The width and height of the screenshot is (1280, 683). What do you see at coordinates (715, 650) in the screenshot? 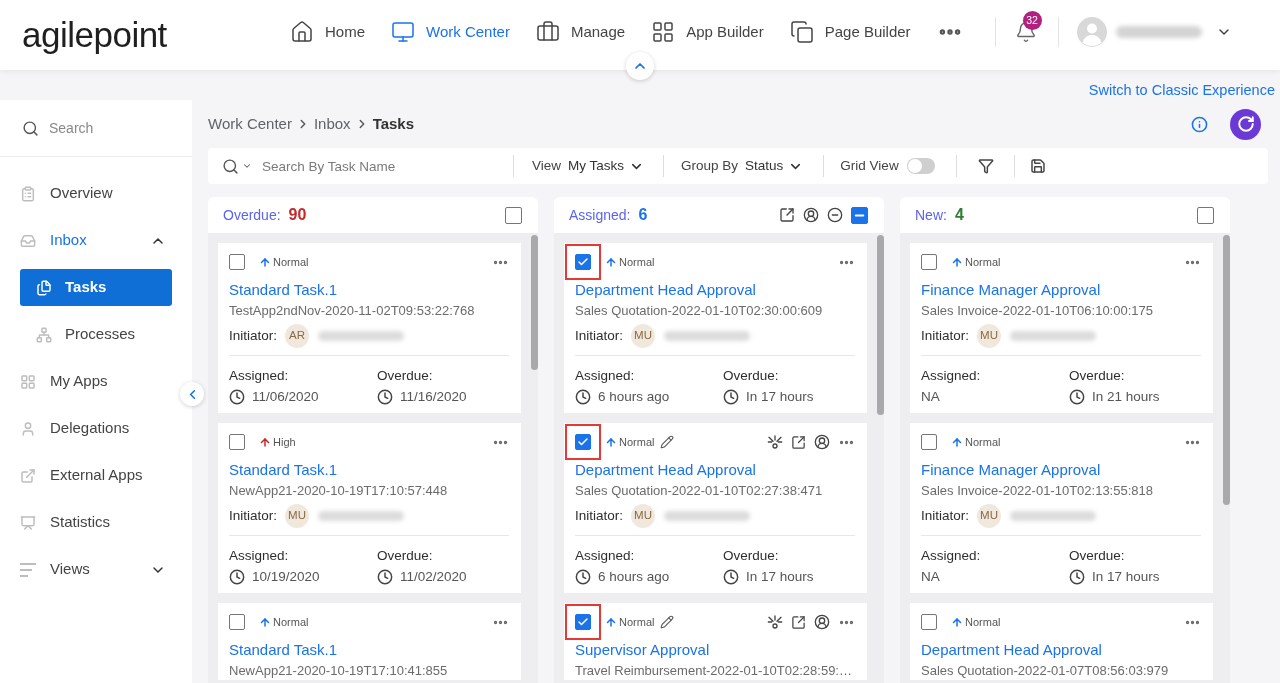
I see `task-title: Supervisor Approval` at bounding box center [715, 650].